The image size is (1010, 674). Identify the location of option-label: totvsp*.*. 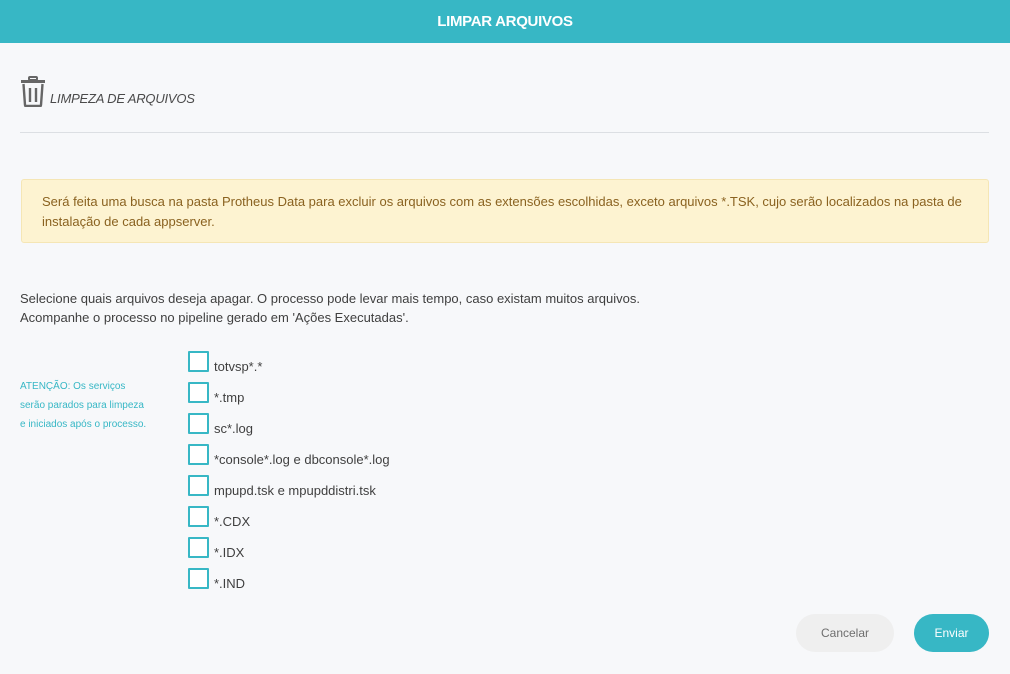
(238, 366).